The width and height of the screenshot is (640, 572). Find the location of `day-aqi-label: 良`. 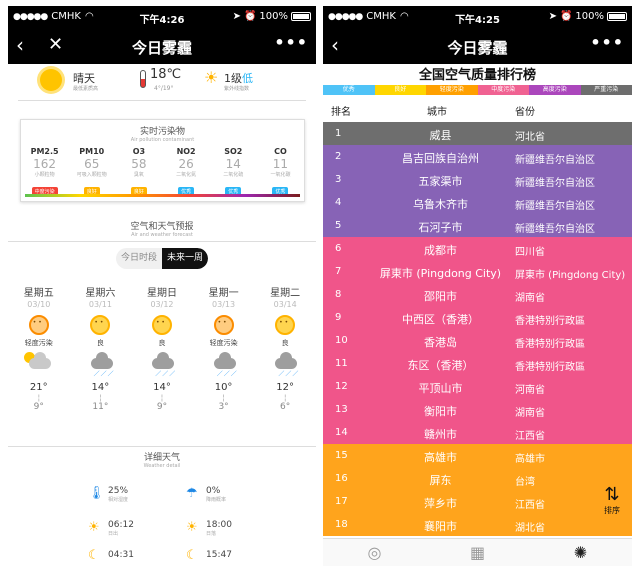

day-aqi-label: 良 is located at coordinates (100, 343).